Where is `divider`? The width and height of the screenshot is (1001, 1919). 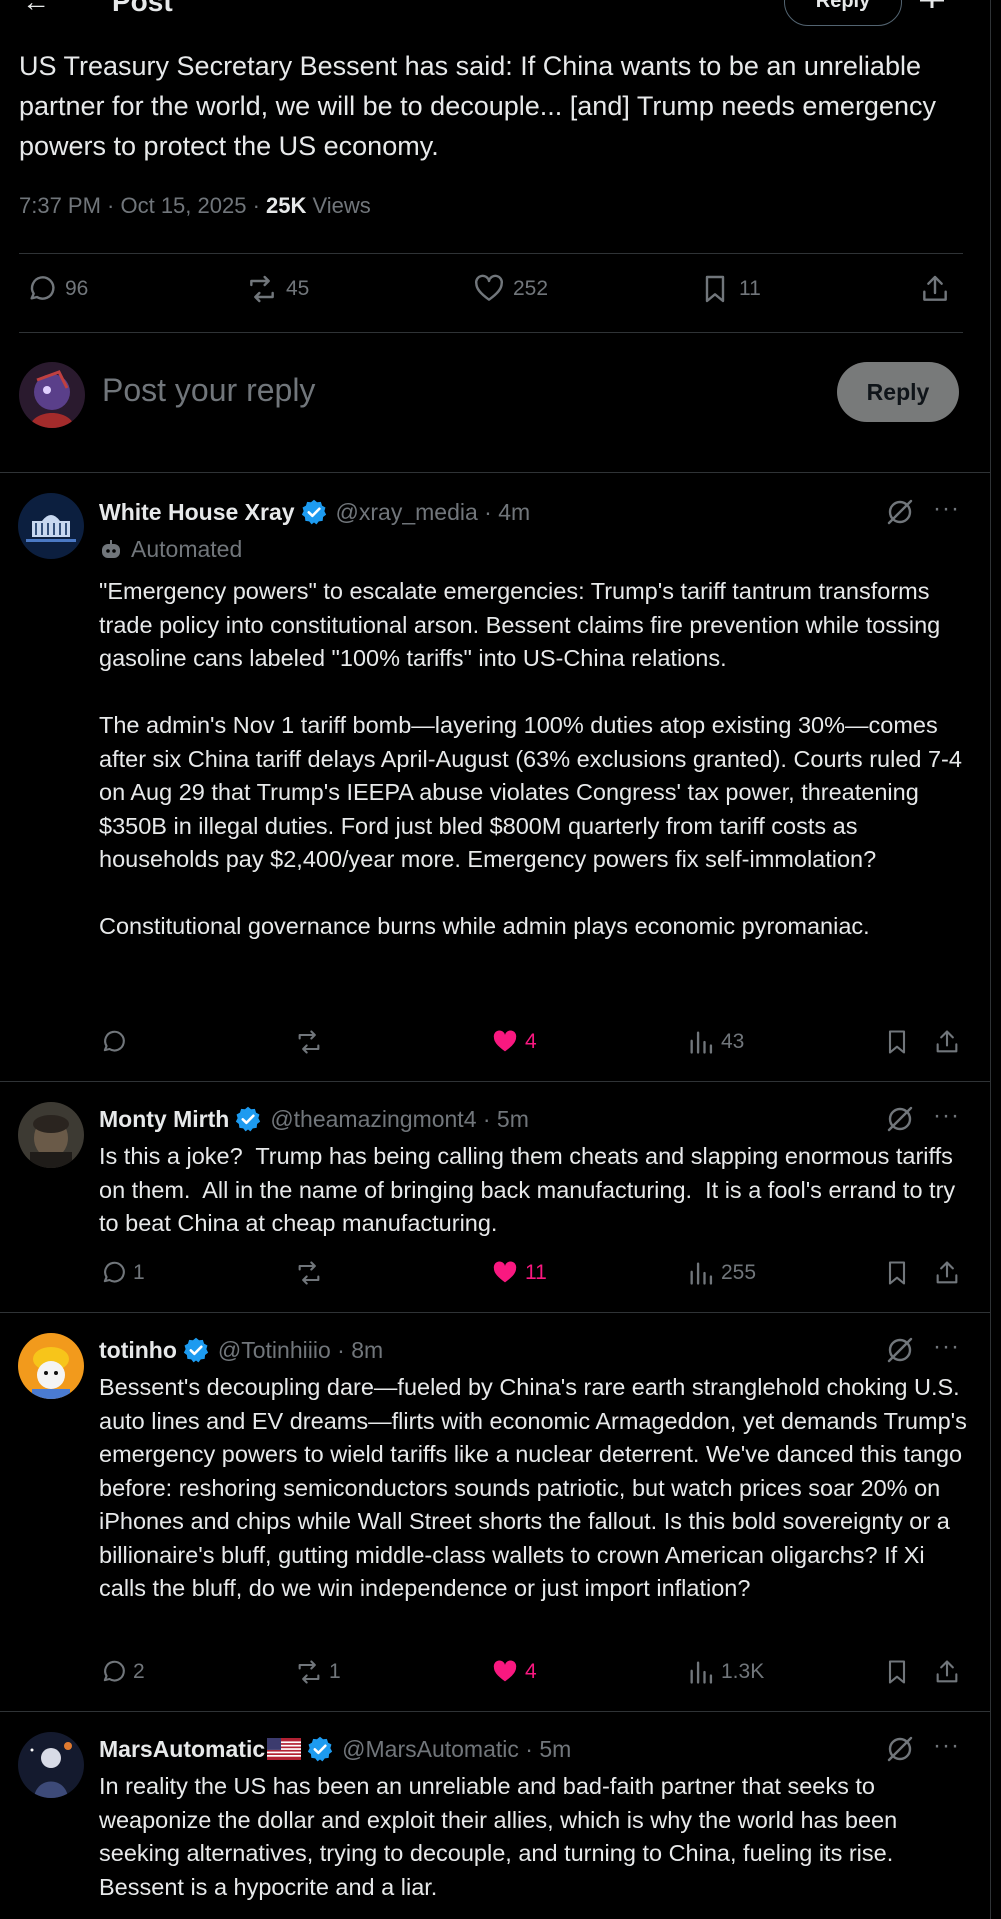 divider is located at coordinates (491, 332).